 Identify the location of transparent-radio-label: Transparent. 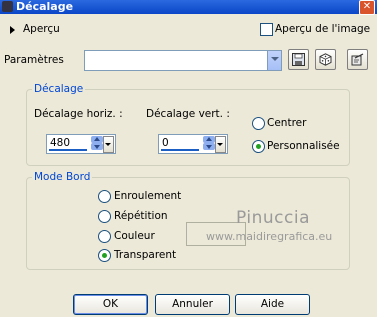
(145, 255).